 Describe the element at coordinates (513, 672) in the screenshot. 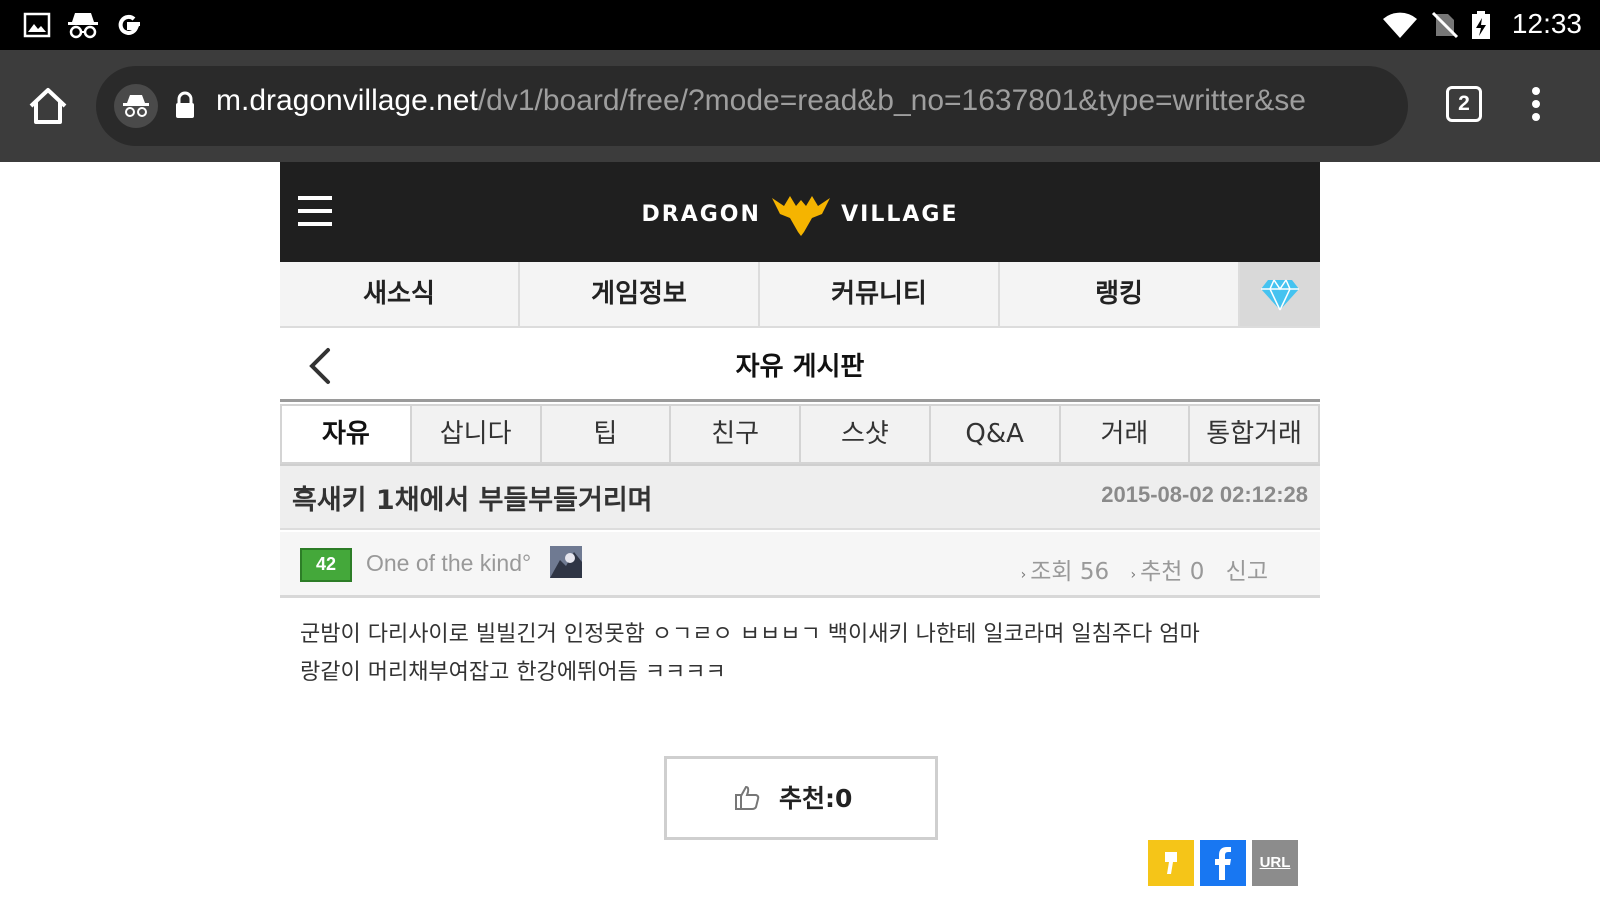

I see `post-body-line: 랑같이 머리채부여잡고 한강에뛰어듬 ㅋㅋㅋㅋ` at that location.